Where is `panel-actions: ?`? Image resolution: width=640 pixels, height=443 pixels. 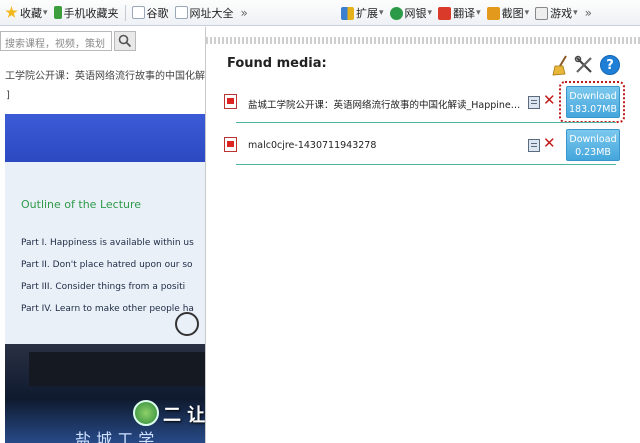 panel-actions: ? is located at coordinates (585, 65).